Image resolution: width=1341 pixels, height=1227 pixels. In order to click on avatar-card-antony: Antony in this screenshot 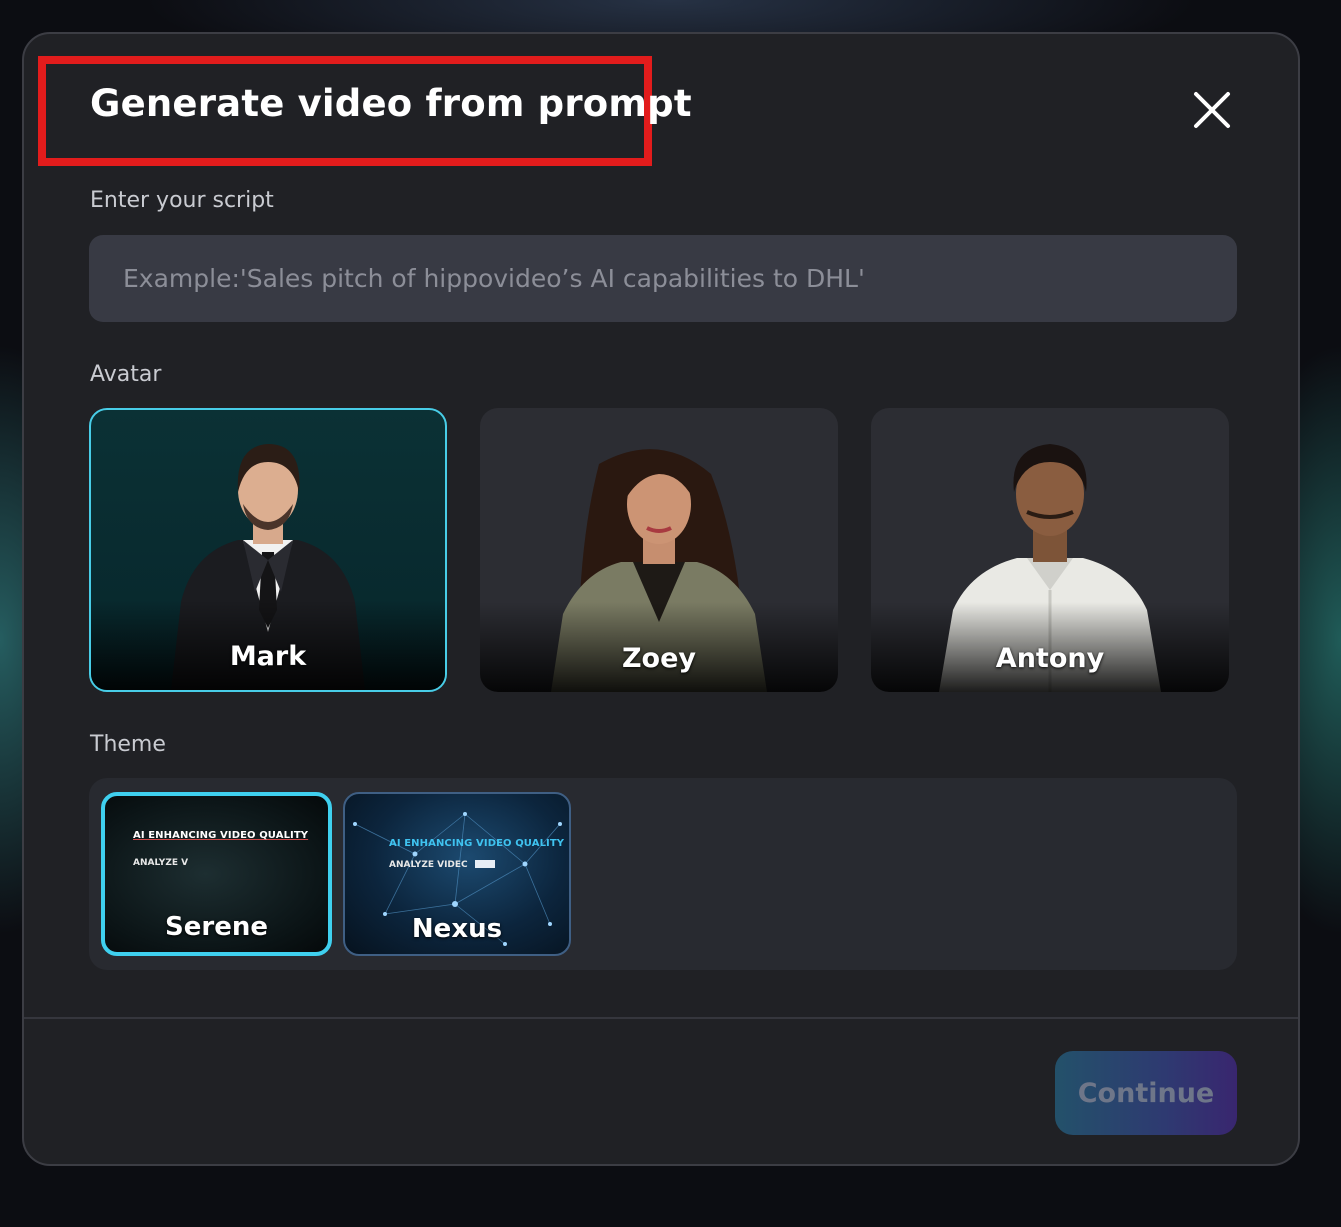, I will do `click(1050, 550)`.